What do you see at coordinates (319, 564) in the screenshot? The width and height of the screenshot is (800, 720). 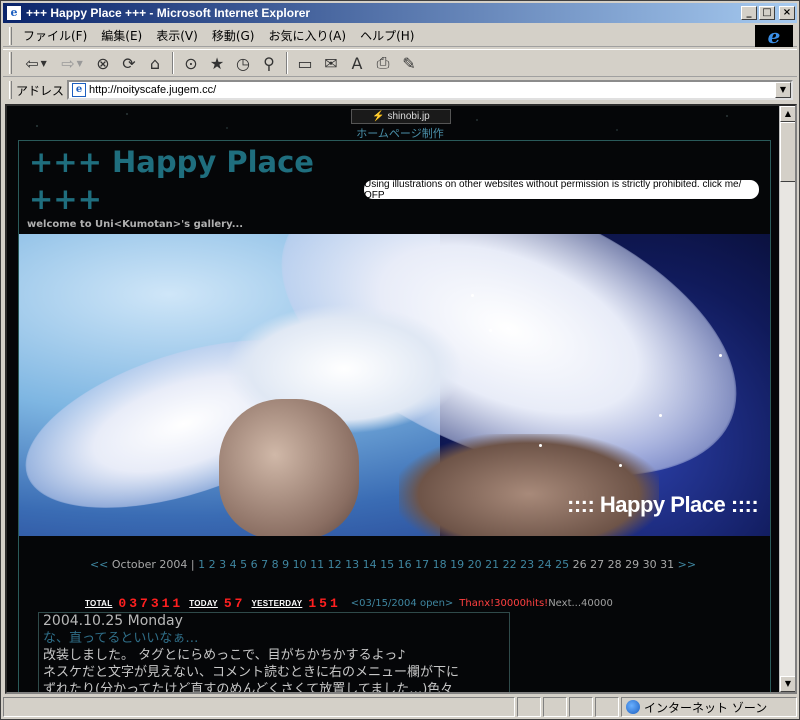 I see `calendar-day: 11` at bounding box center [319, 564].